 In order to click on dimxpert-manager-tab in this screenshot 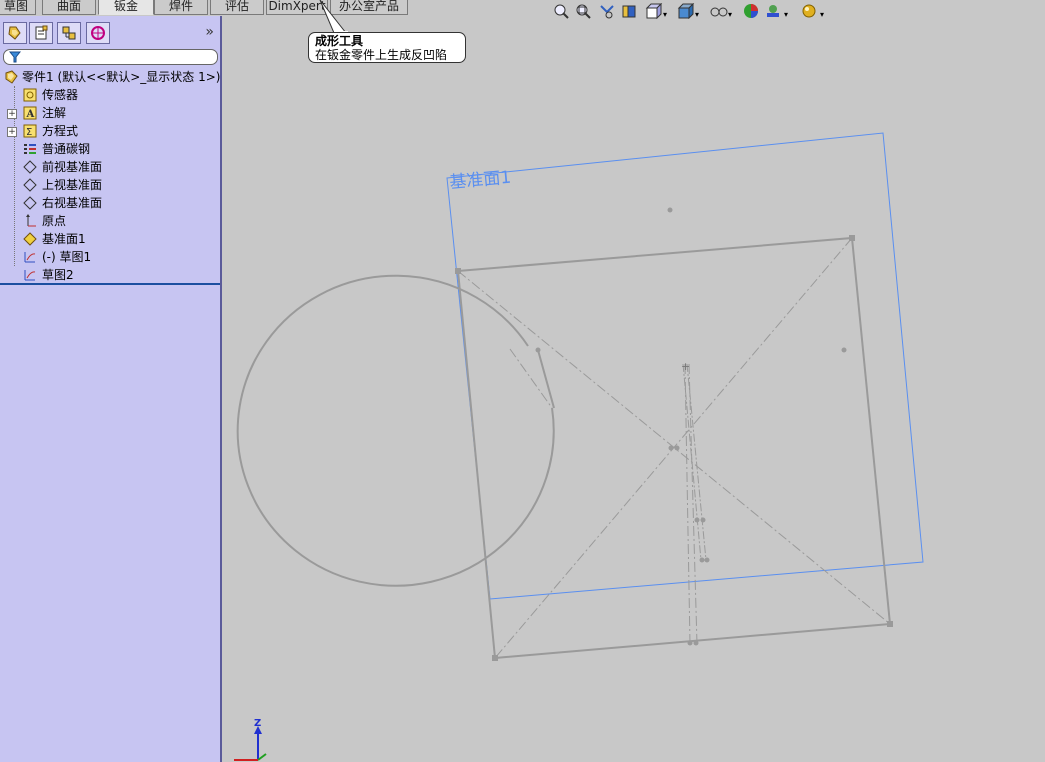, I will do `click(98, 33)`.